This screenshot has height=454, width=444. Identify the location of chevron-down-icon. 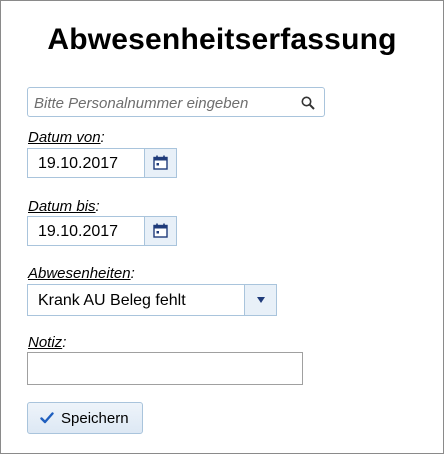
(261, 300).